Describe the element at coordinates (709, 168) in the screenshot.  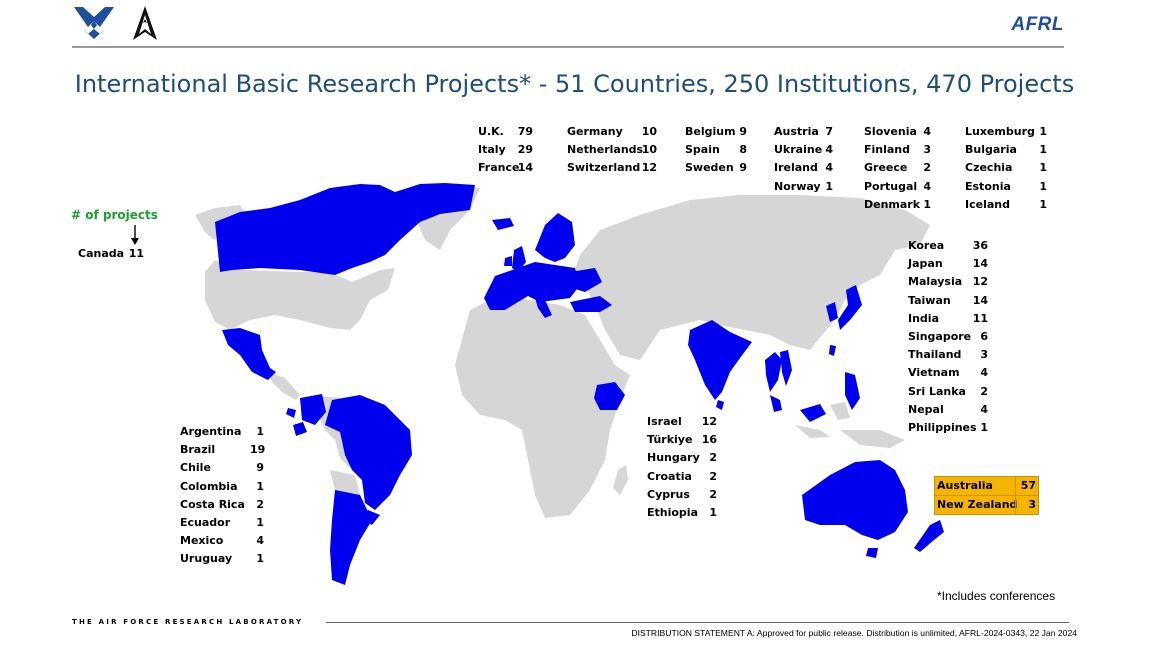
I see `country-name: Sweden` at that location.